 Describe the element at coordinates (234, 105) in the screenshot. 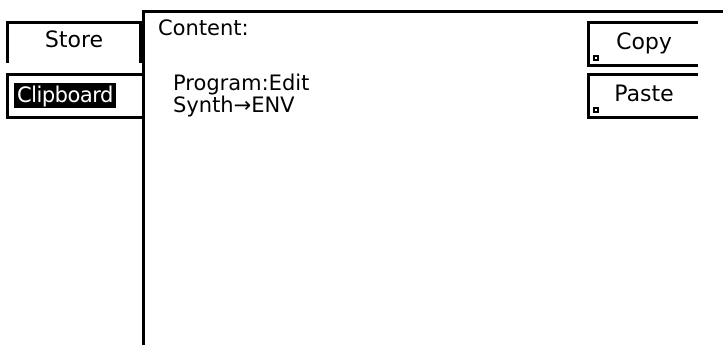

I see `content-line-synth: Synth→ENV` at that location.